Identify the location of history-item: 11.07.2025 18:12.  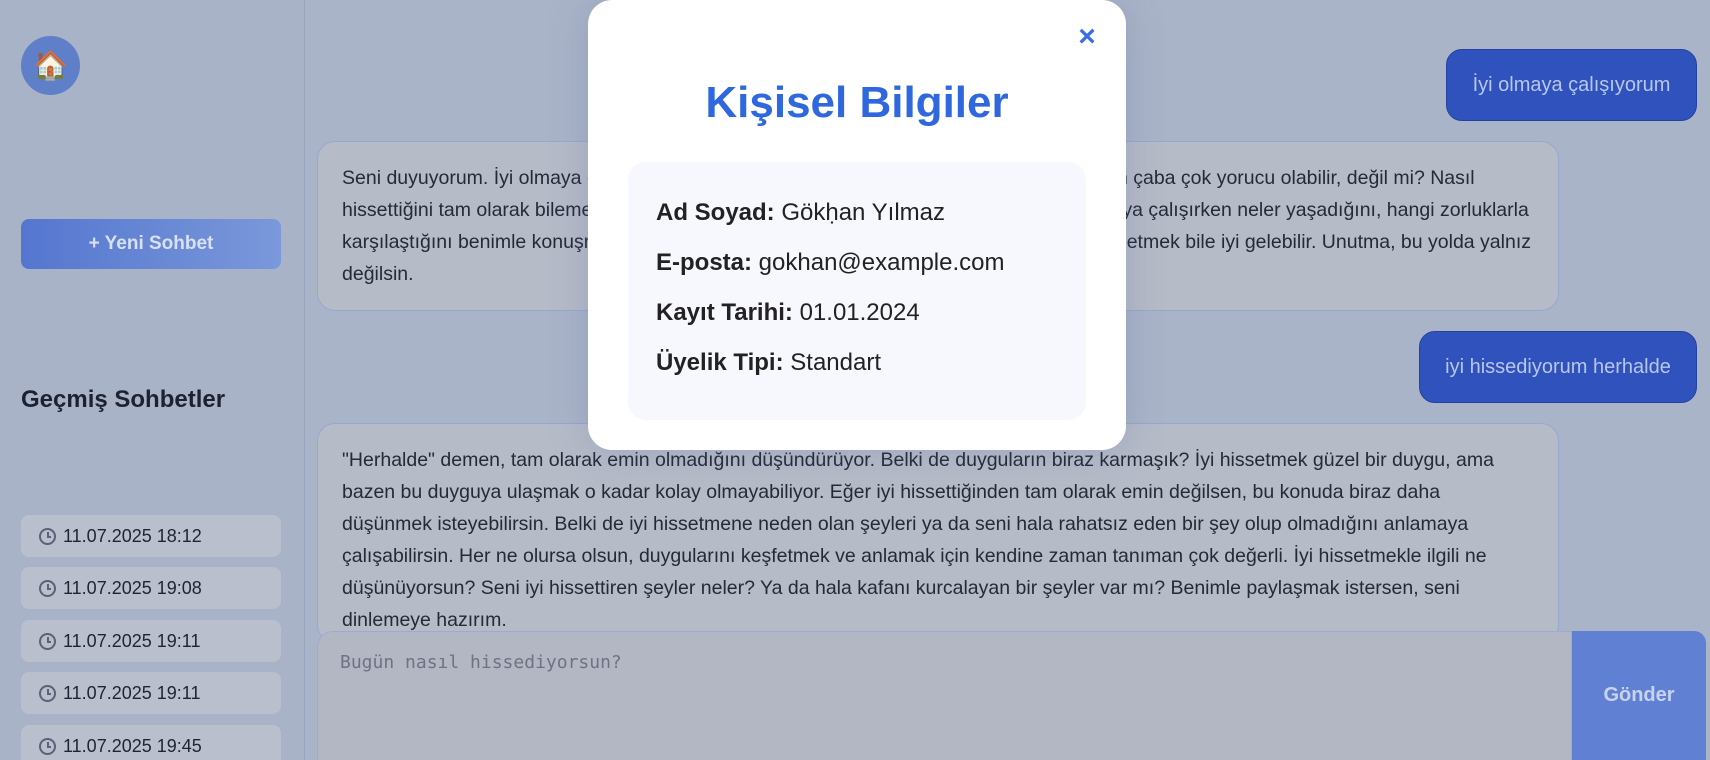
(151, 536).